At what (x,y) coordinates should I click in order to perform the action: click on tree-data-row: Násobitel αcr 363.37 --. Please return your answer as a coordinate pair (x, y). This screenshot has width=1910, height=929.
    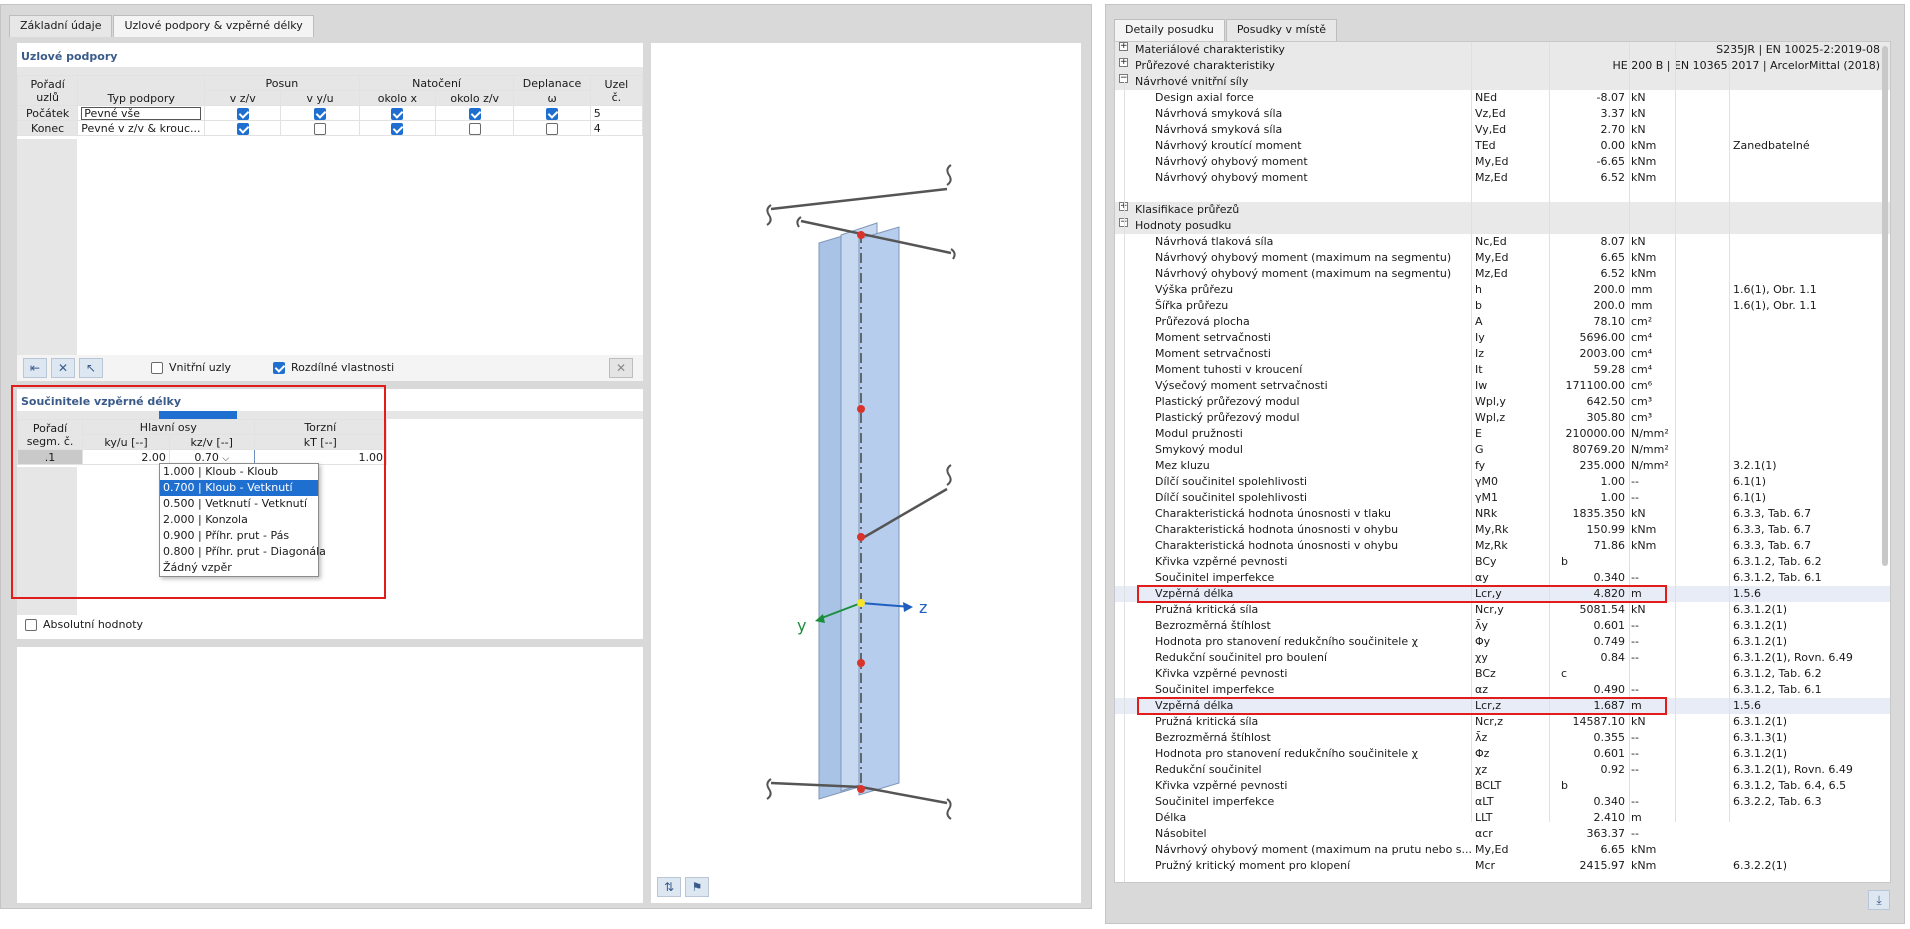
    Looking at the image, I should click on (1502, 834).